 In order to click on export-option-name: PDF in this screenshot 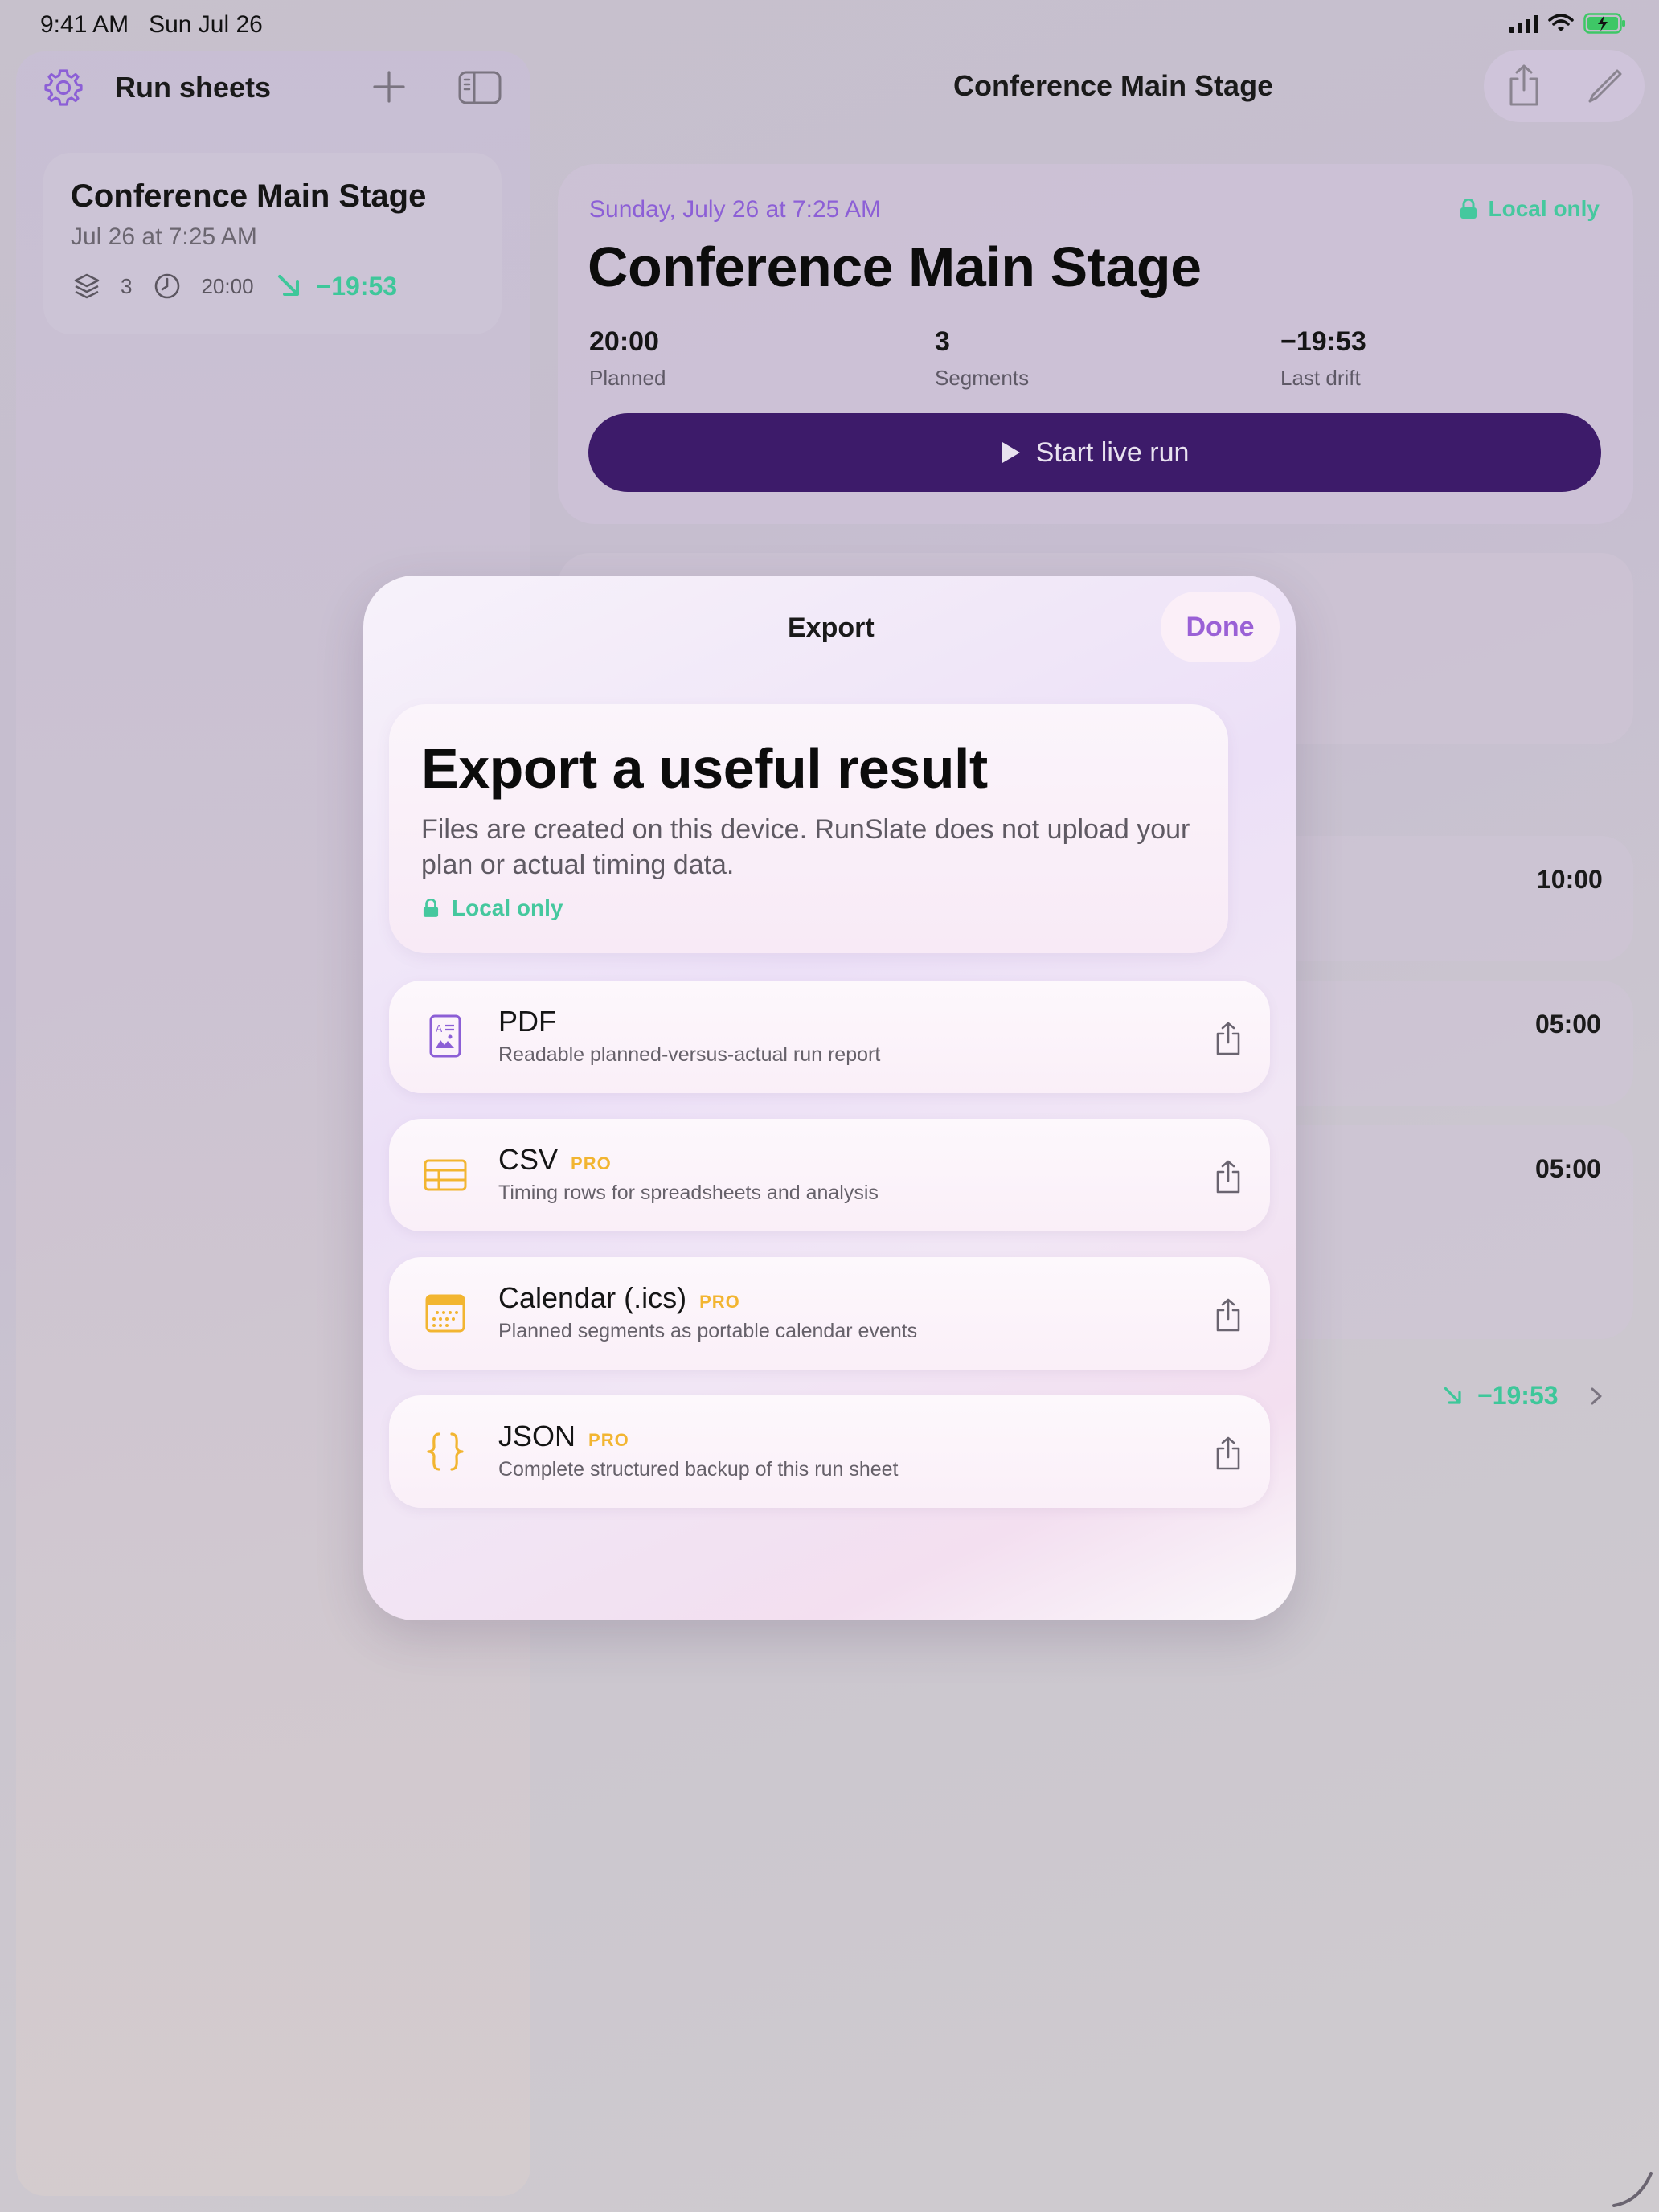, I will do `click(527, 1021)`.